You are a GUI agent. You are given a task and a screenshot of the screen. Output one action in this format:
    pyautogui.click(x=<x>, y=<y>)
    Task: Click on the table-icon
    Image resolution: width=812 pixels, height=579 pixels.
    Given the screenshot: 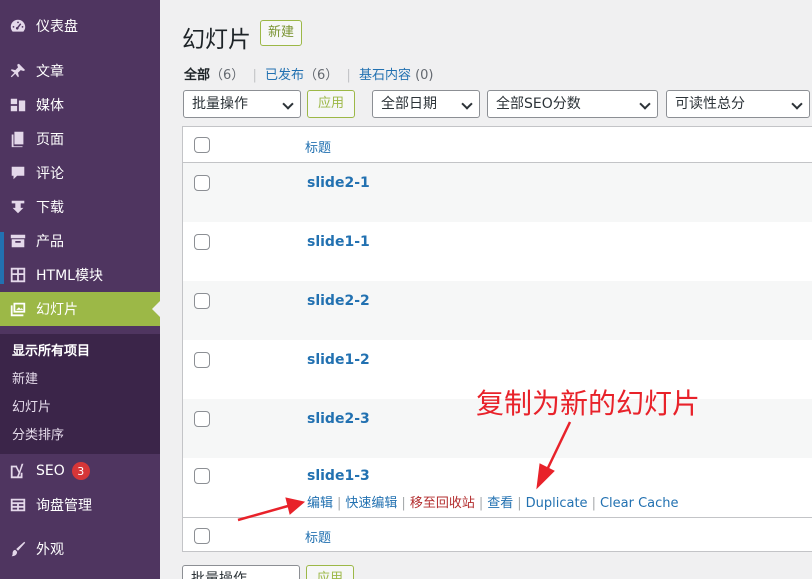 What is the action you would take?
    pyautogui.click(x=18, y=505)
    